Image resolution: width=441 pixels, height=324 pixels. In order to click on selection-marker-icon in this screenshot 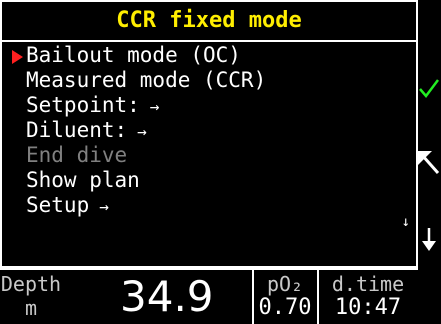, I will do `click(17, 57)`.